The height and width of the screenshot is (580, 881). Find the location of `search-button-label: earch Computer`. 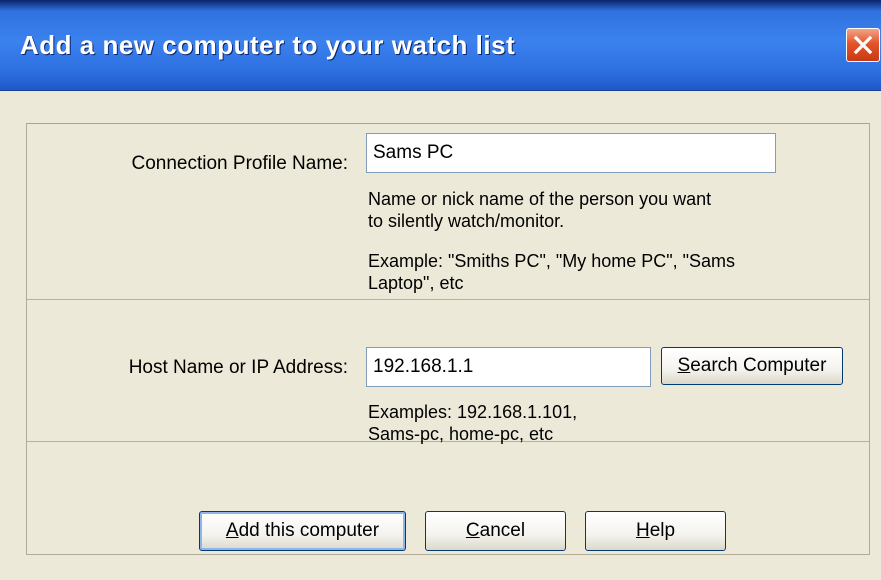

search-button-label: earch Computer is located at coordinates (758, 365).